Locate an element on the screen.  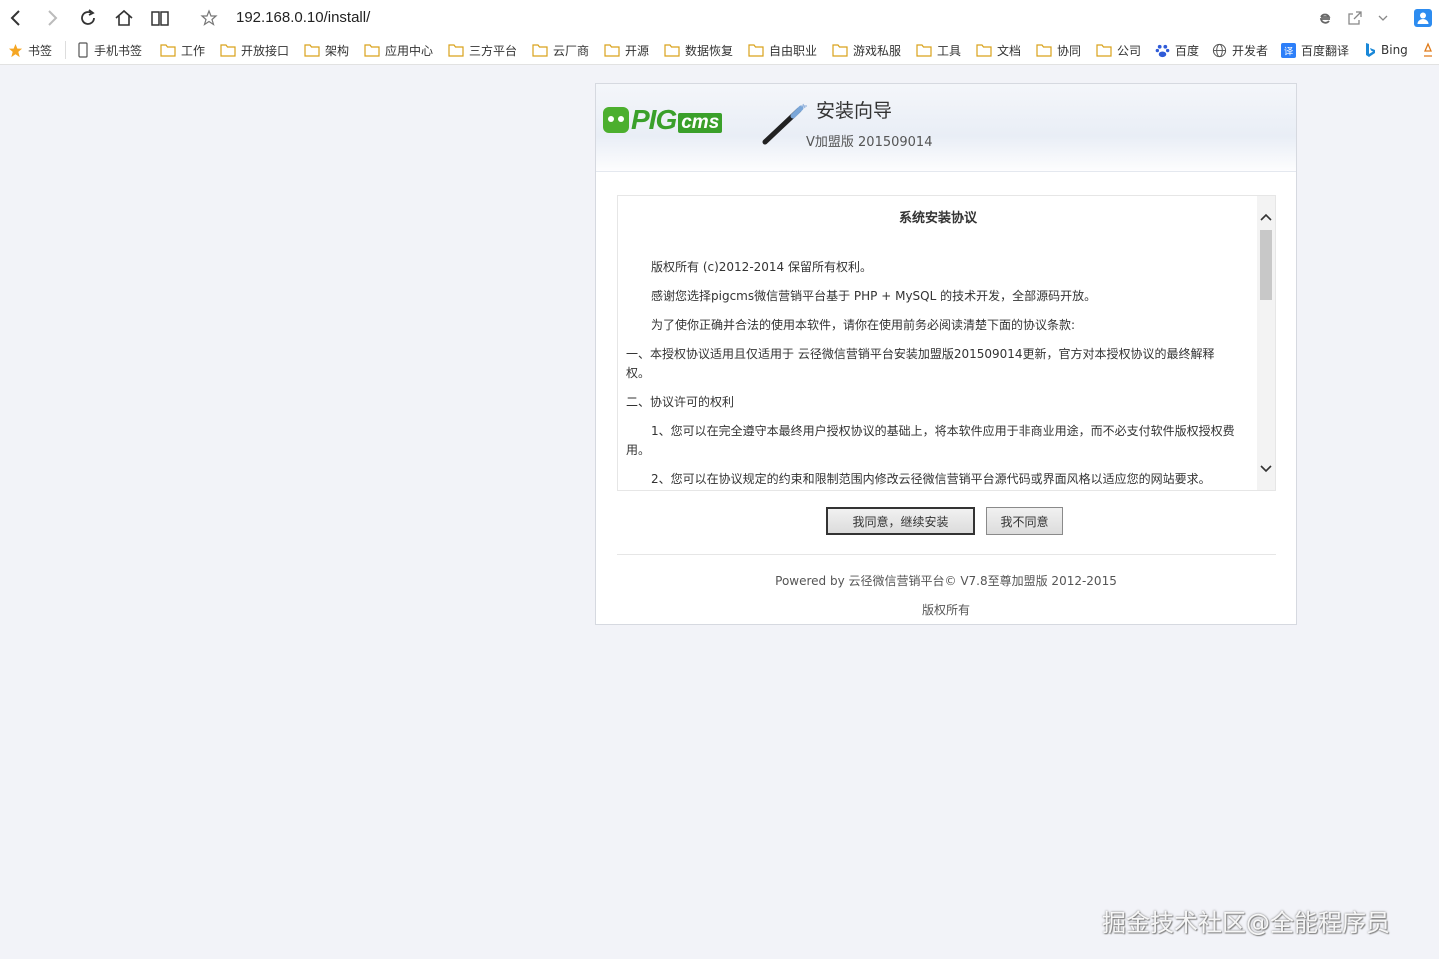
bookmark-label: 数据恢复 is located at coordinates (709, 50).